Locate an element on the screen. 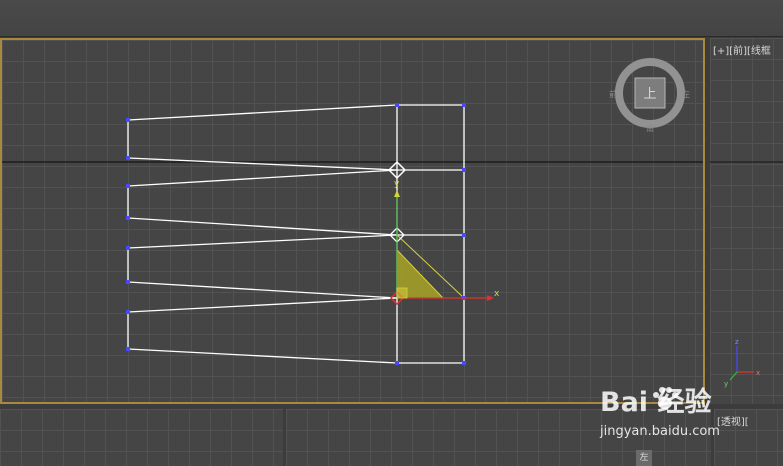 This screenshot has width=783, height=466. viewport-right: [+][前][线框 z x y is located at coordinates (746, 221).